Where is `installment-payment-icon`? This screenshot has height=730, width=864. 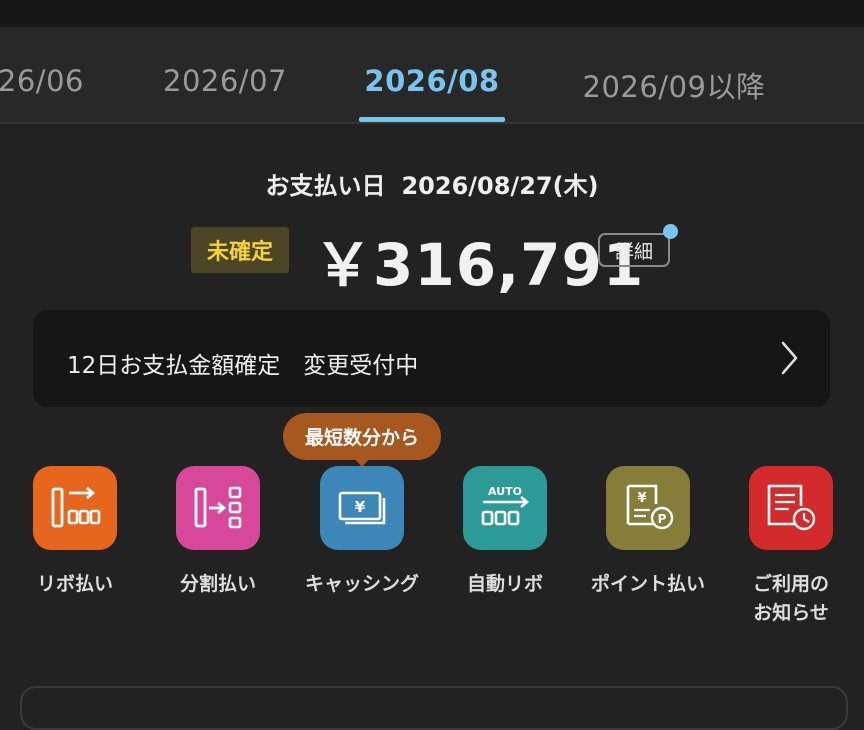 installment-payment-icon is located at coordinates (218, 508).